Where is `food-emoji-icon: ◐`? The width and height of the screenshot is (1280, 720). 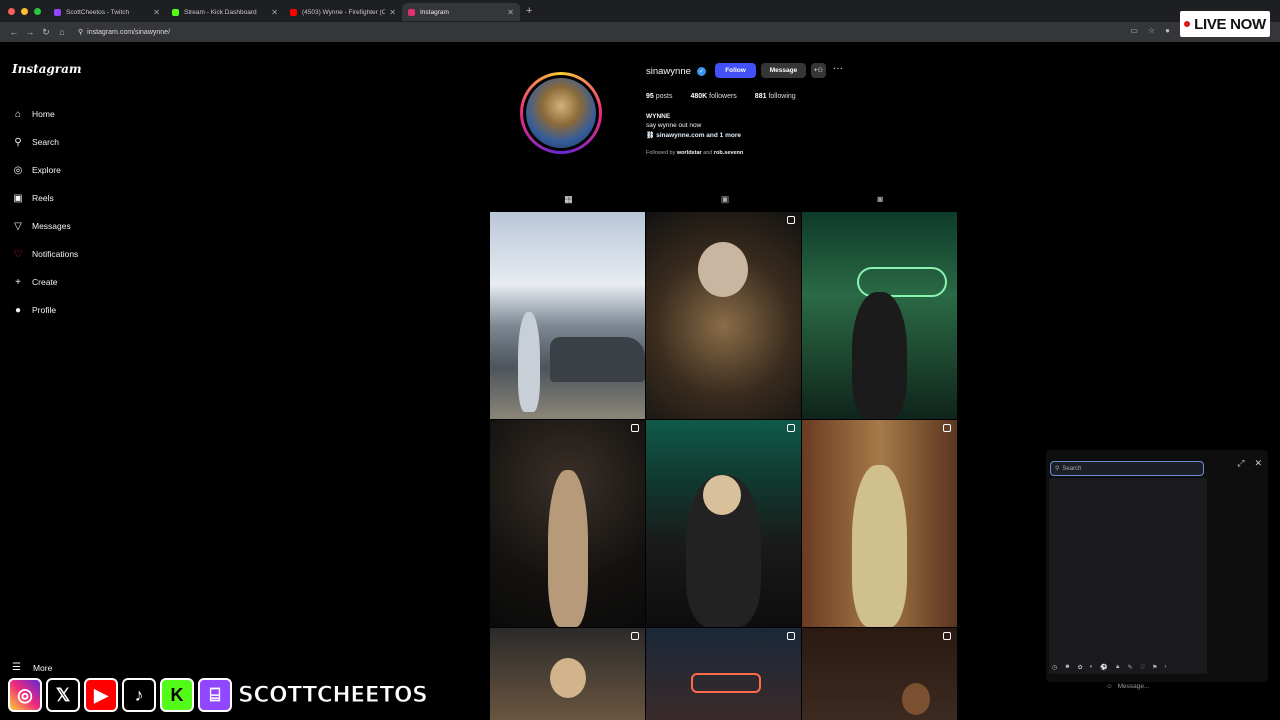
food-emoji-icon: ◐ is located at coordinates (1092, 667).